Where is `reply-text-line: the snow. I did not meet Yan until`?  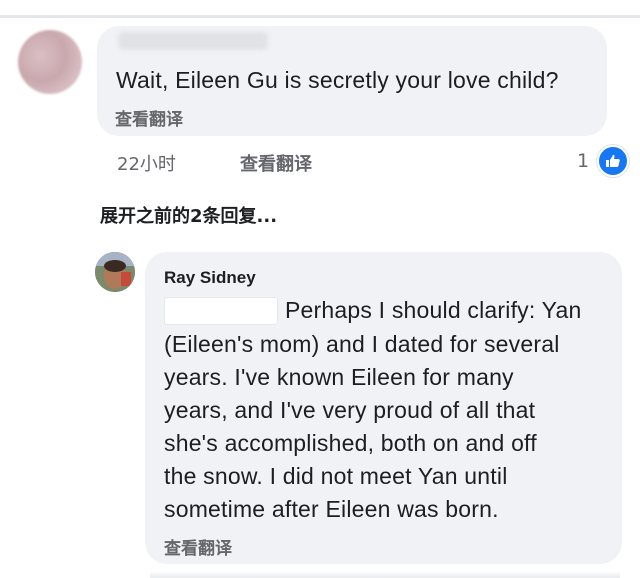
reply-text-line: the snow. I did not meet Yan until is located at coordinates (336, 476).